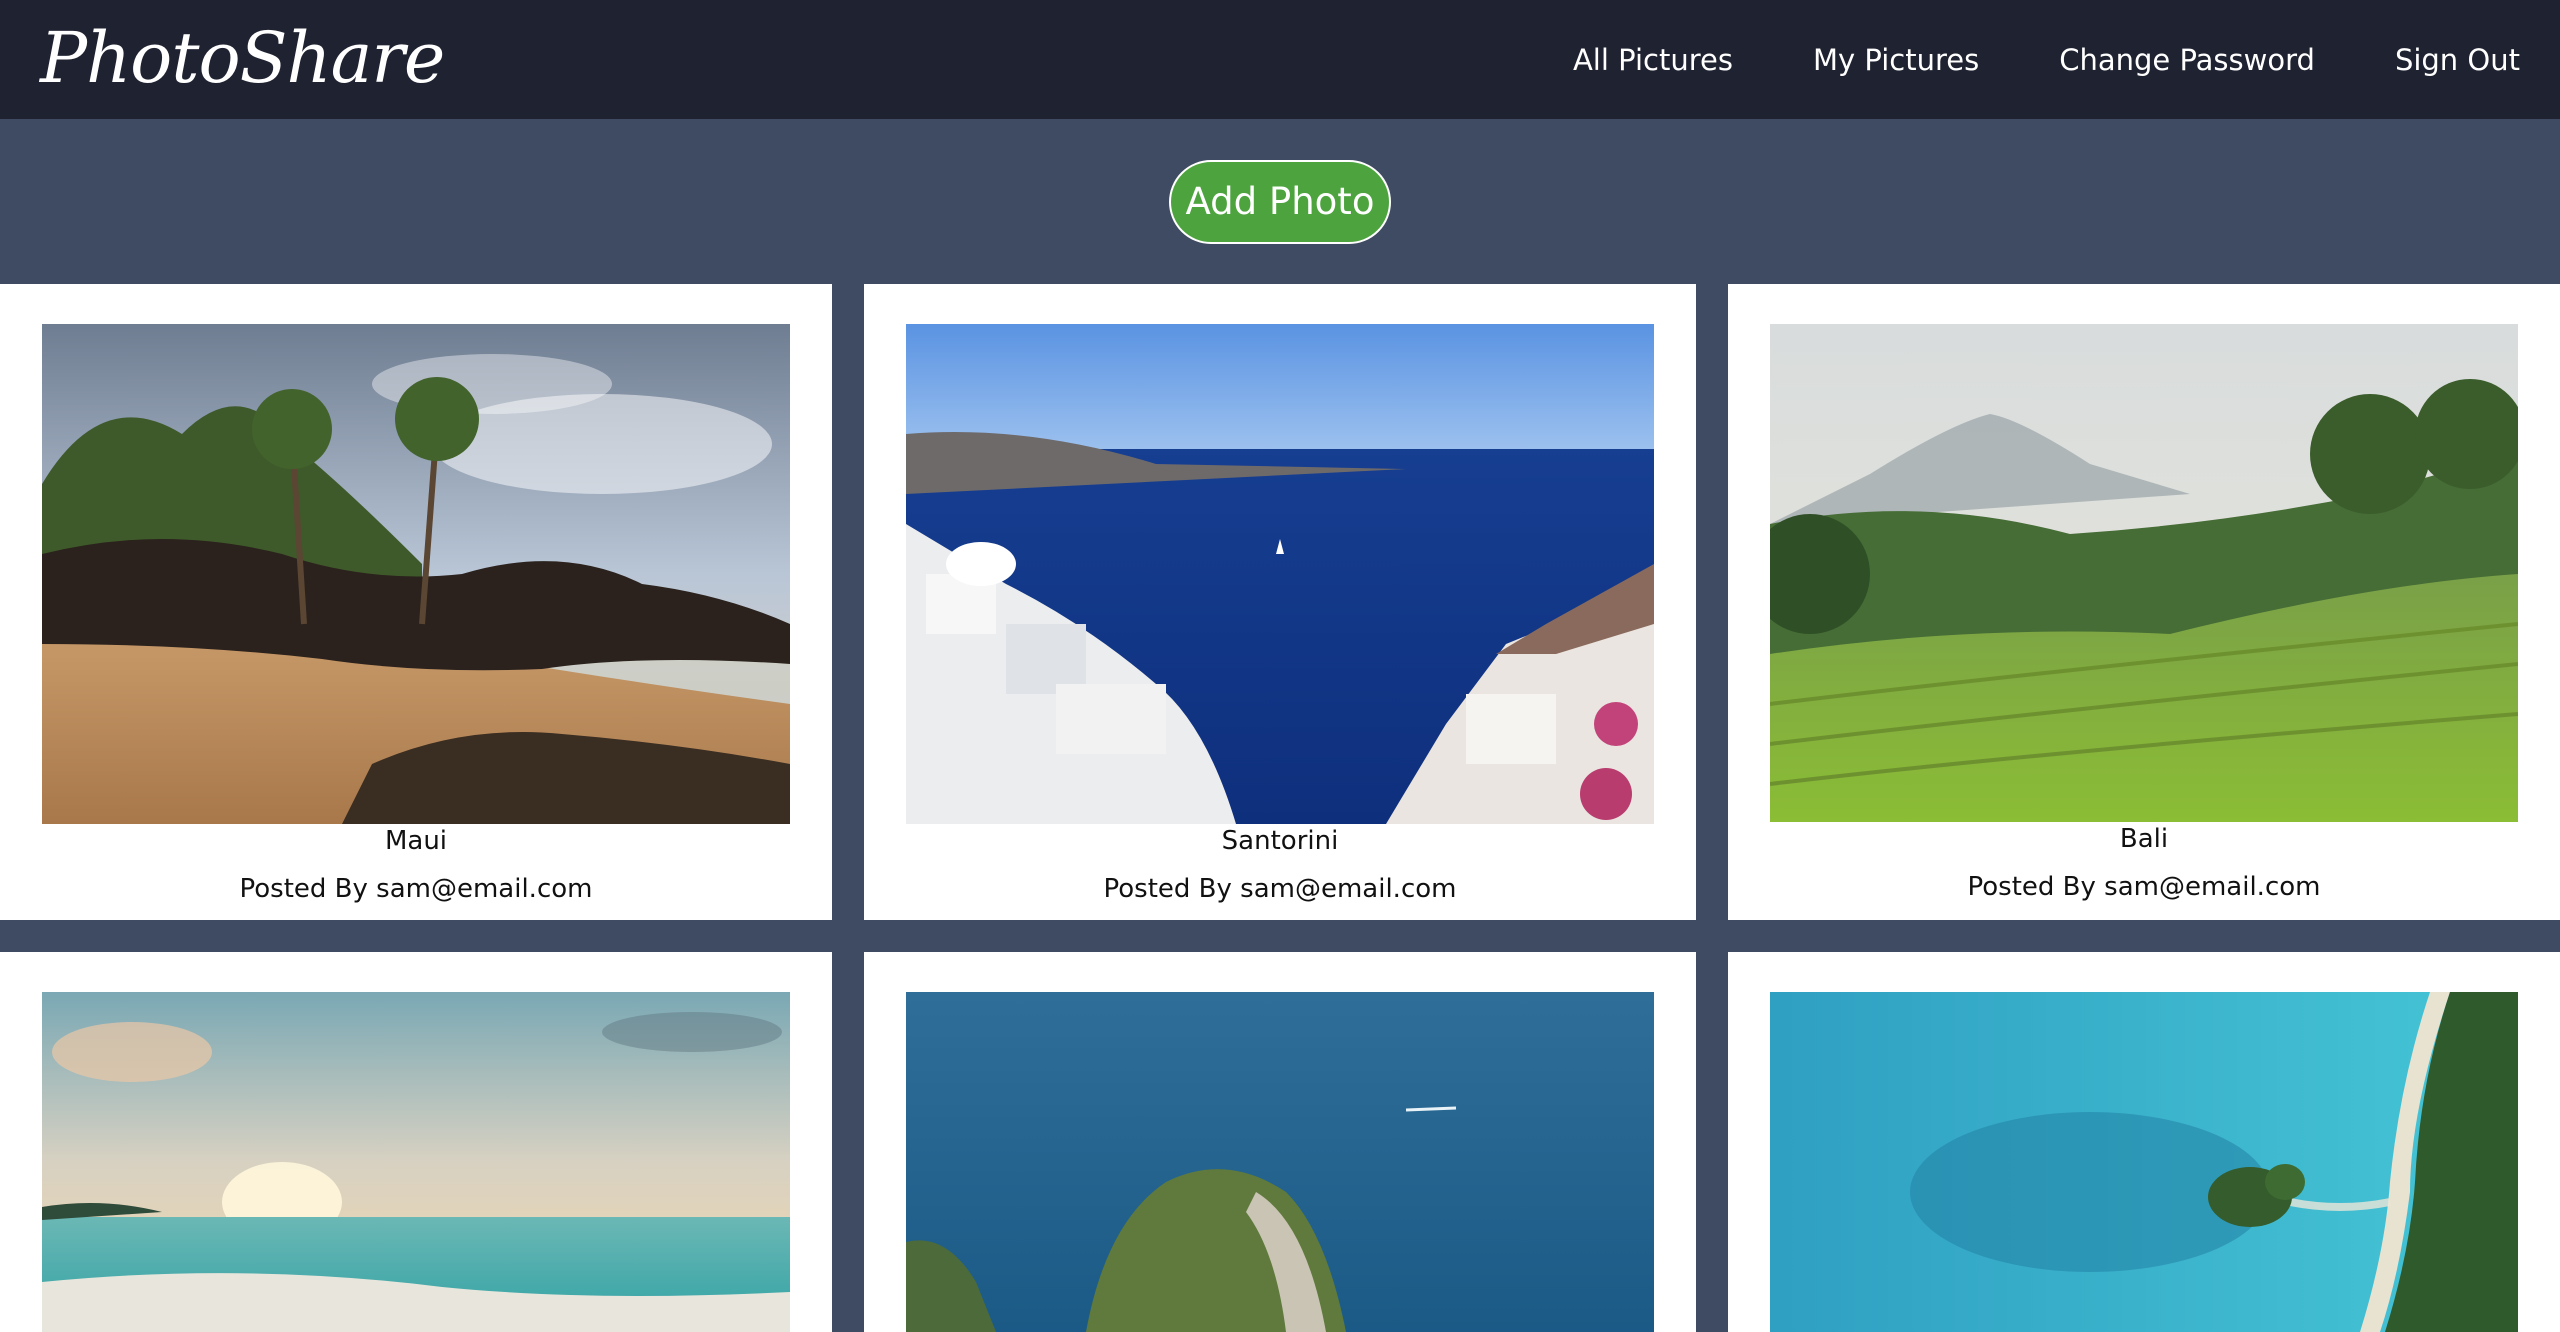  I want to click on add-photo-button: Add Photo, so click(1280, 201).